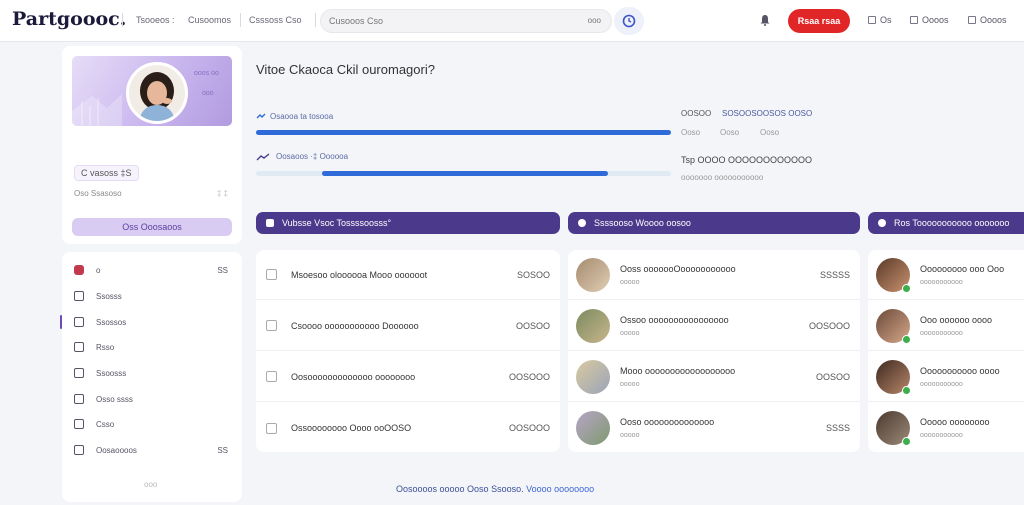  Describe the element at coordinates (832, 376) in the screenshot. I see `item-value: OOSOO` at that location.